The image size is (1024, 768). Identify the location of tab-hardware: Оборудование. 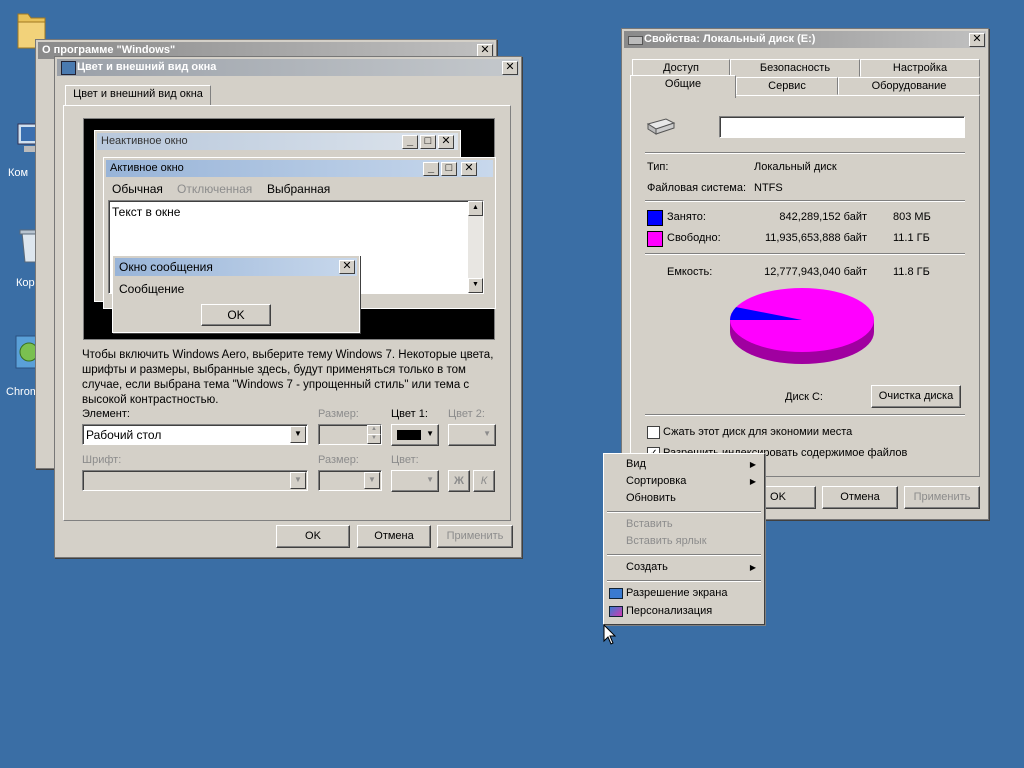
(909, 86).